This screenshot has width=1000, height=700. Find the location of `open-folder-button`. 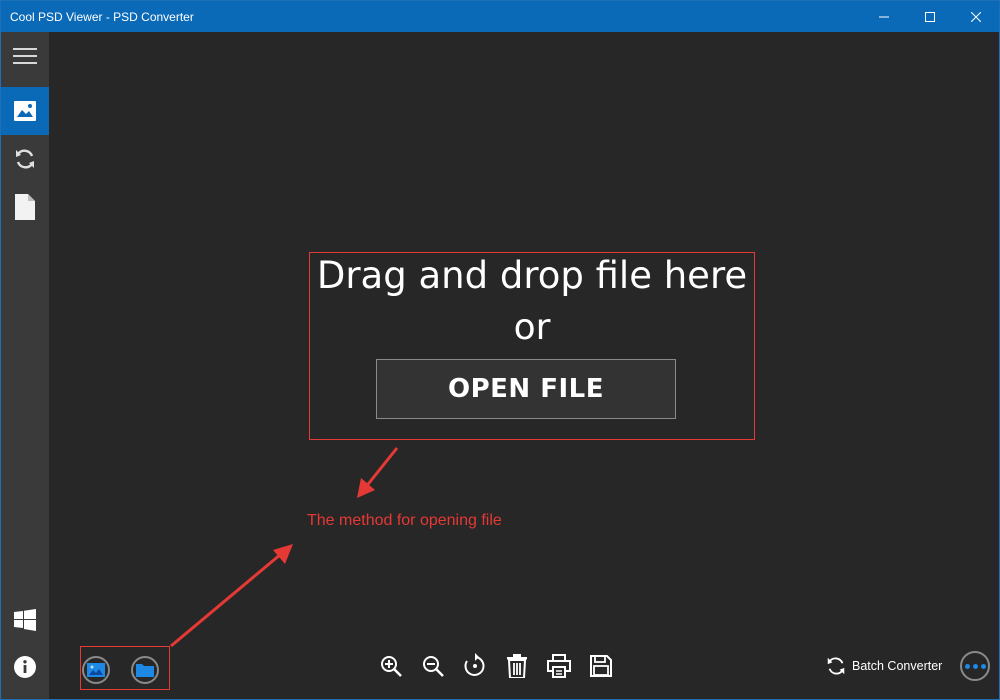

open-folder-button is located at coordinates (145, 670).